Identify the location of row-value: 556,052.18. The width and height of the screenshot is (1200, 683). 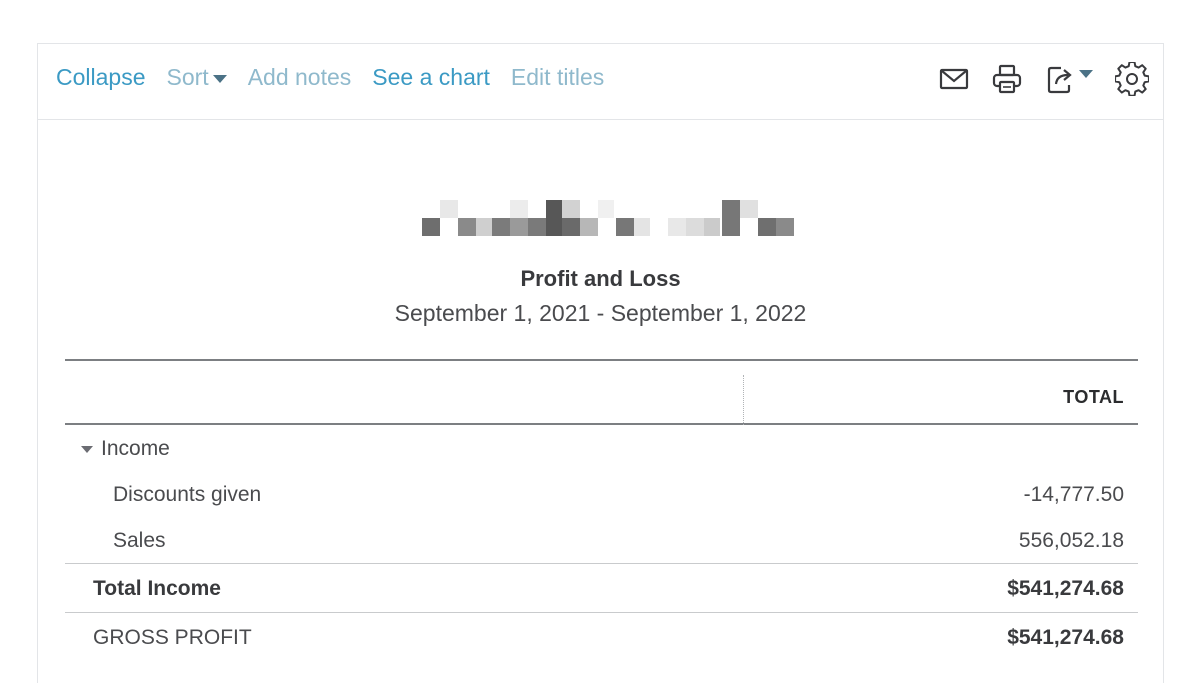
(1071, 541).